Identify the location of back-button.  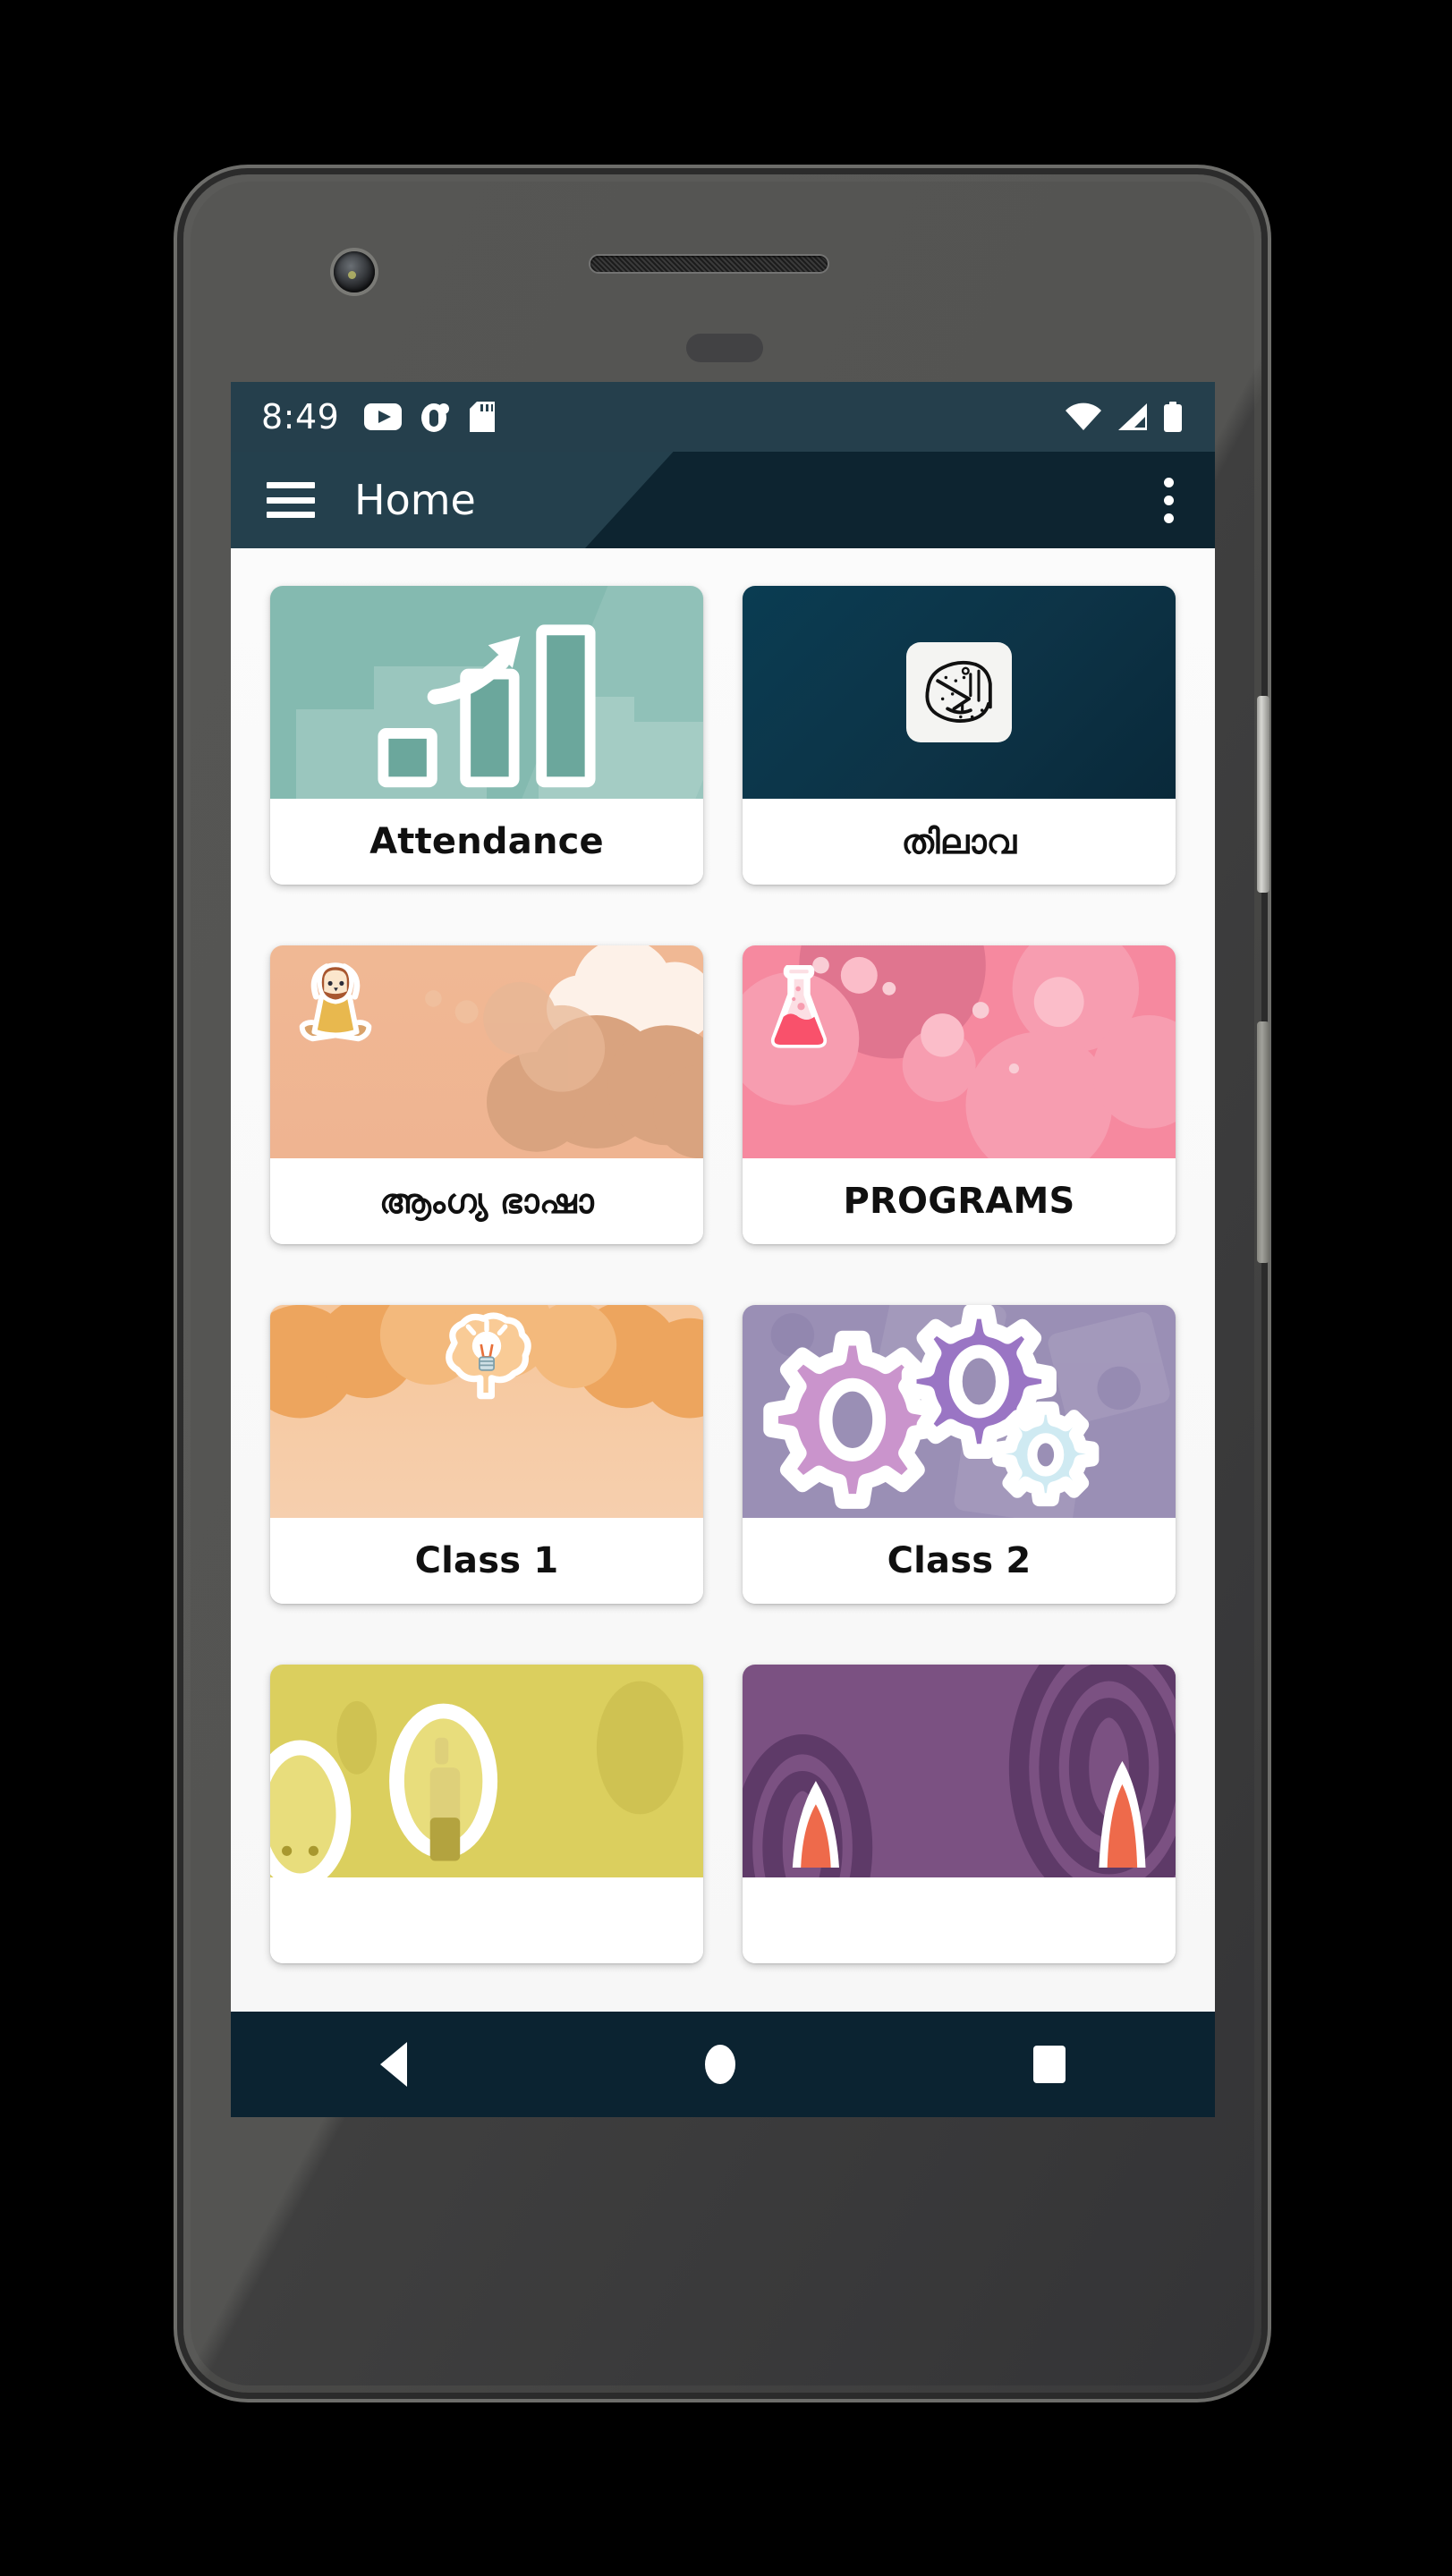
(393, 2064).